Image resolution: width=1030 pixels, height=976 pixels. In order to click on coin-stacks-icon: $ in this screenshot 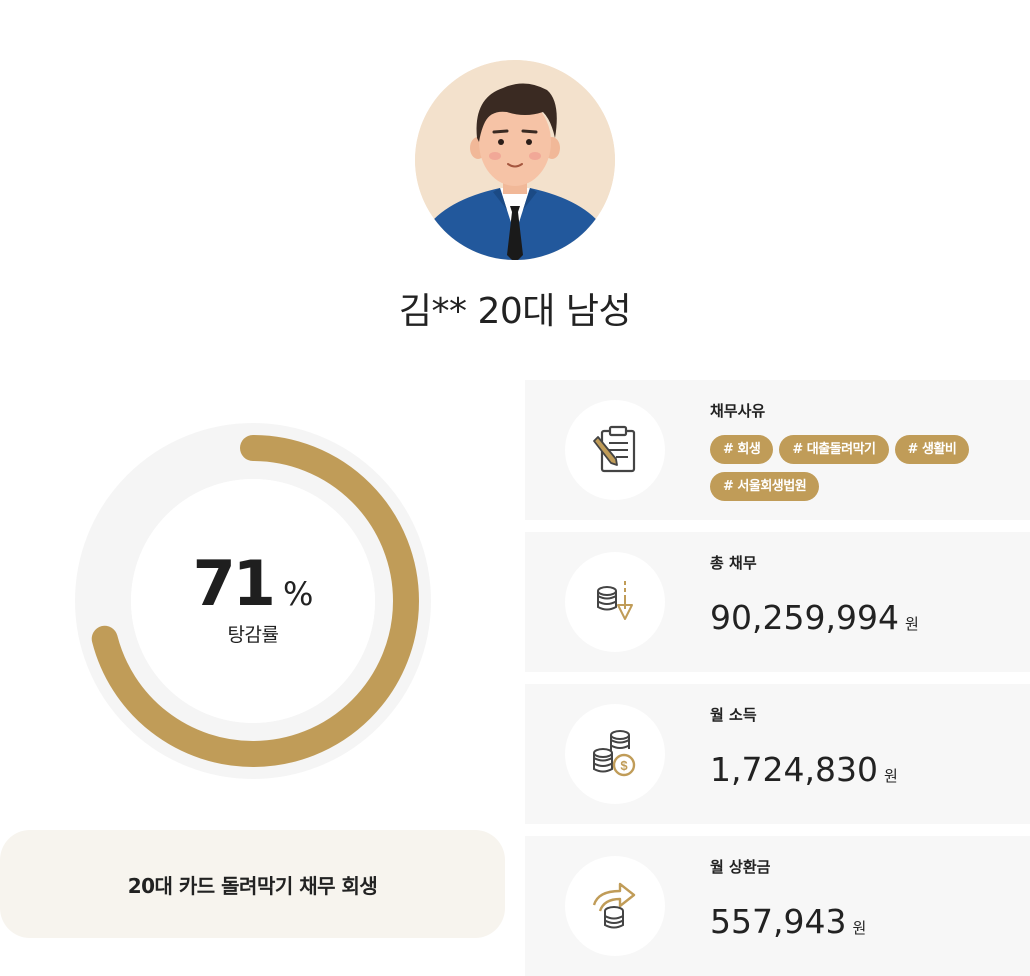, I will do `click(614, 753)`.